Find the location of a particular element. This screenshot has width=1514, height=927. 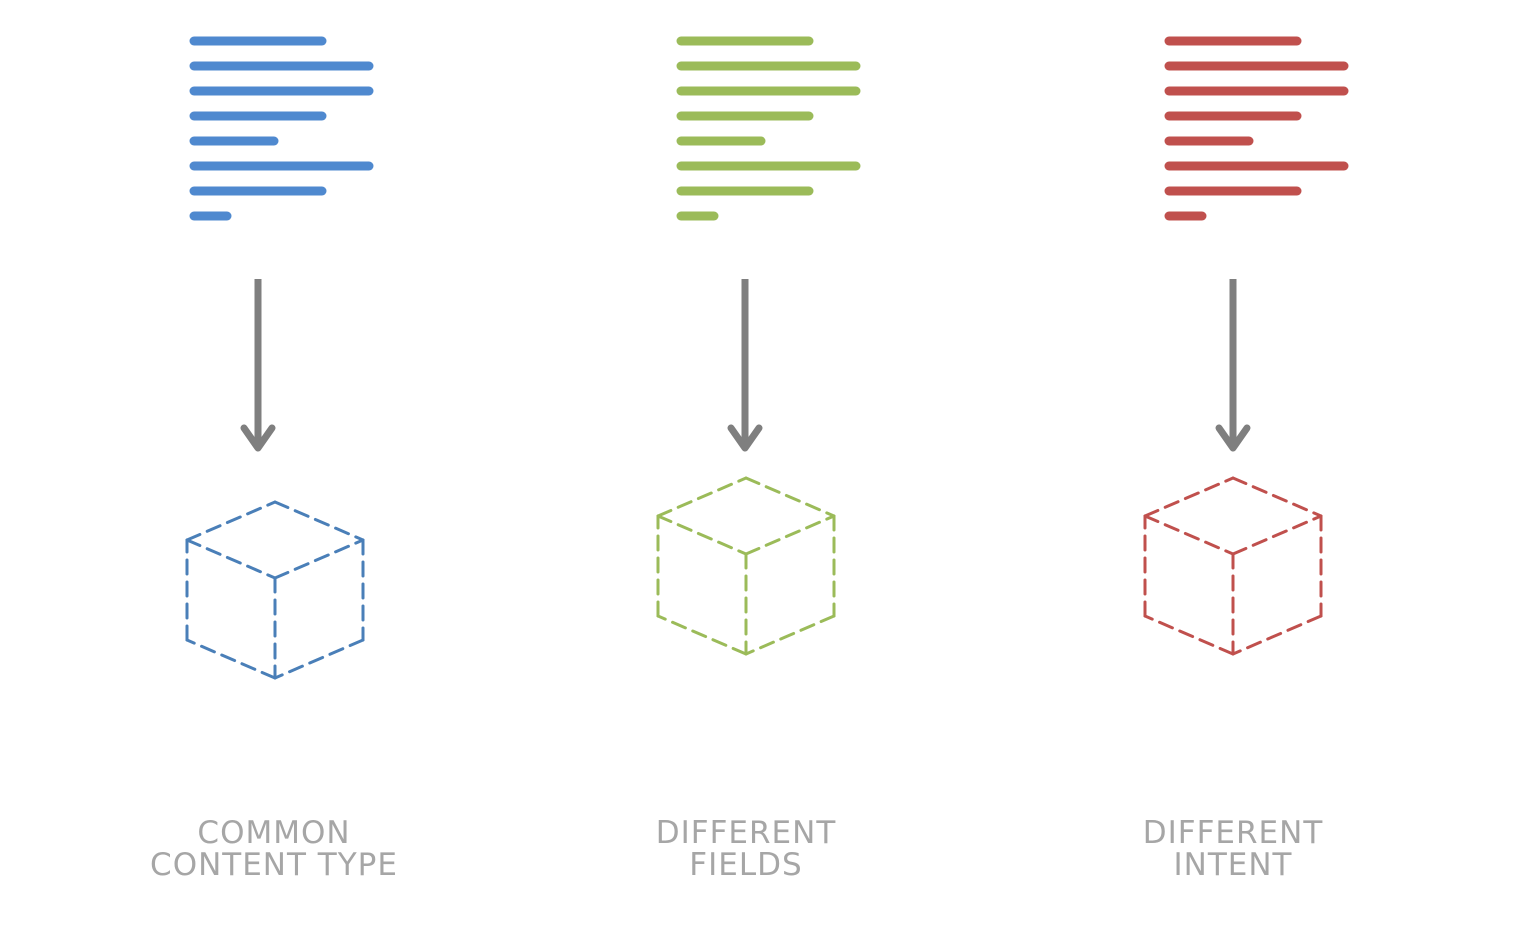

caption-line-2: FIELDS is located at coordinates (745, 865).